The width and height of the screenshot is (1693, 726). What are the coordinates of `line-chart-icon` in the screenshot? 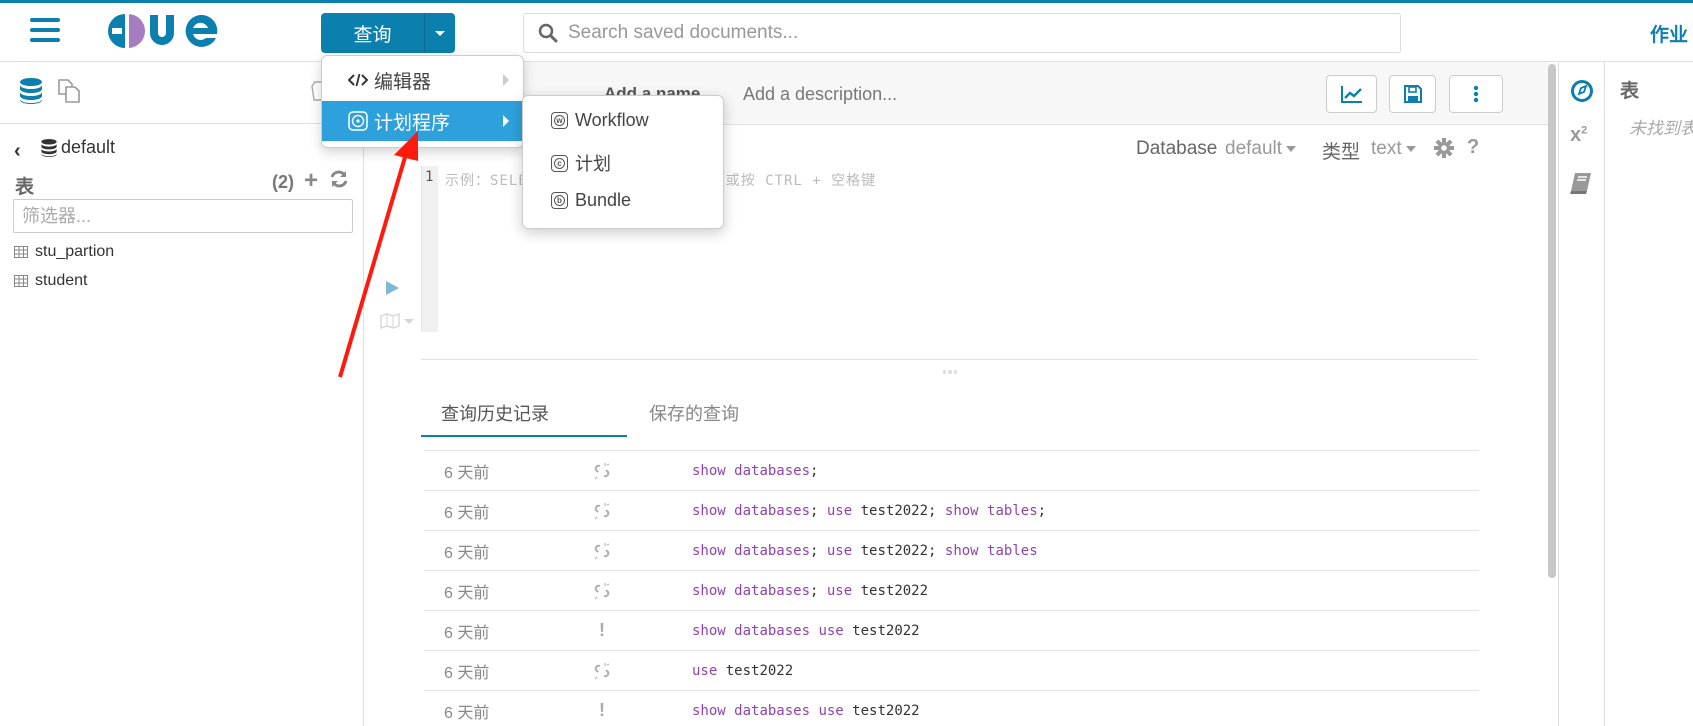 It's located at (1351, 94).